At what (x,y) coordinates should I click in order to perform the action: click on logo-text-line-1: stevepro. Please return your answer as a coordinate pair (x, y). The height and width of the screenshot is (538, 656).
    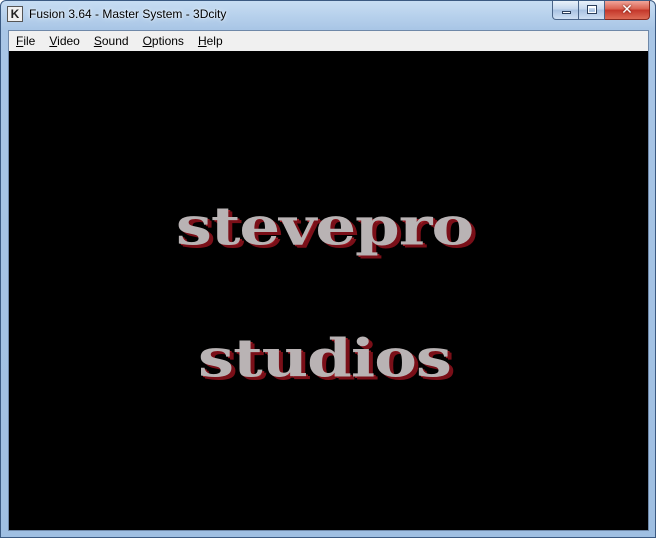
    Looking at the image, I should click on (324, 227).